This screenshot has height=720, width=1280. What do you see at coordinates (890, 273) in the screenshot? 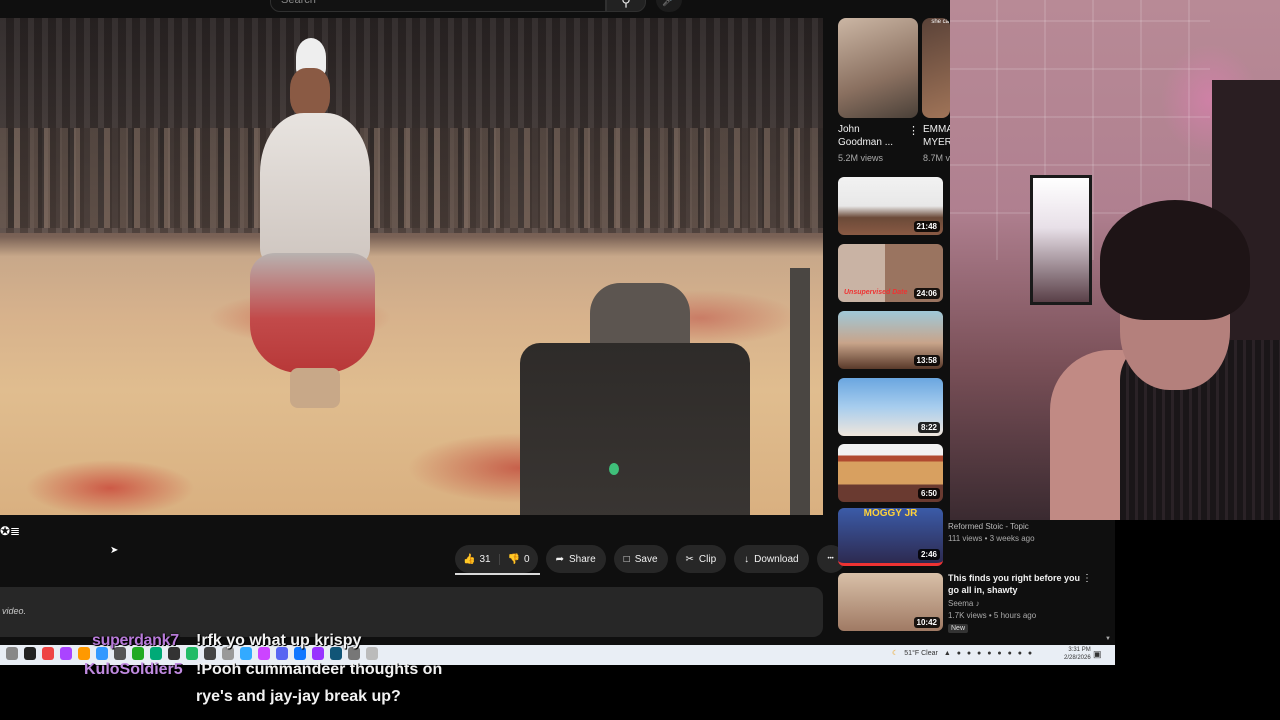
I see `video-thumbnail: Unsupervised Date 24:06` at bounding box center [890, 273].